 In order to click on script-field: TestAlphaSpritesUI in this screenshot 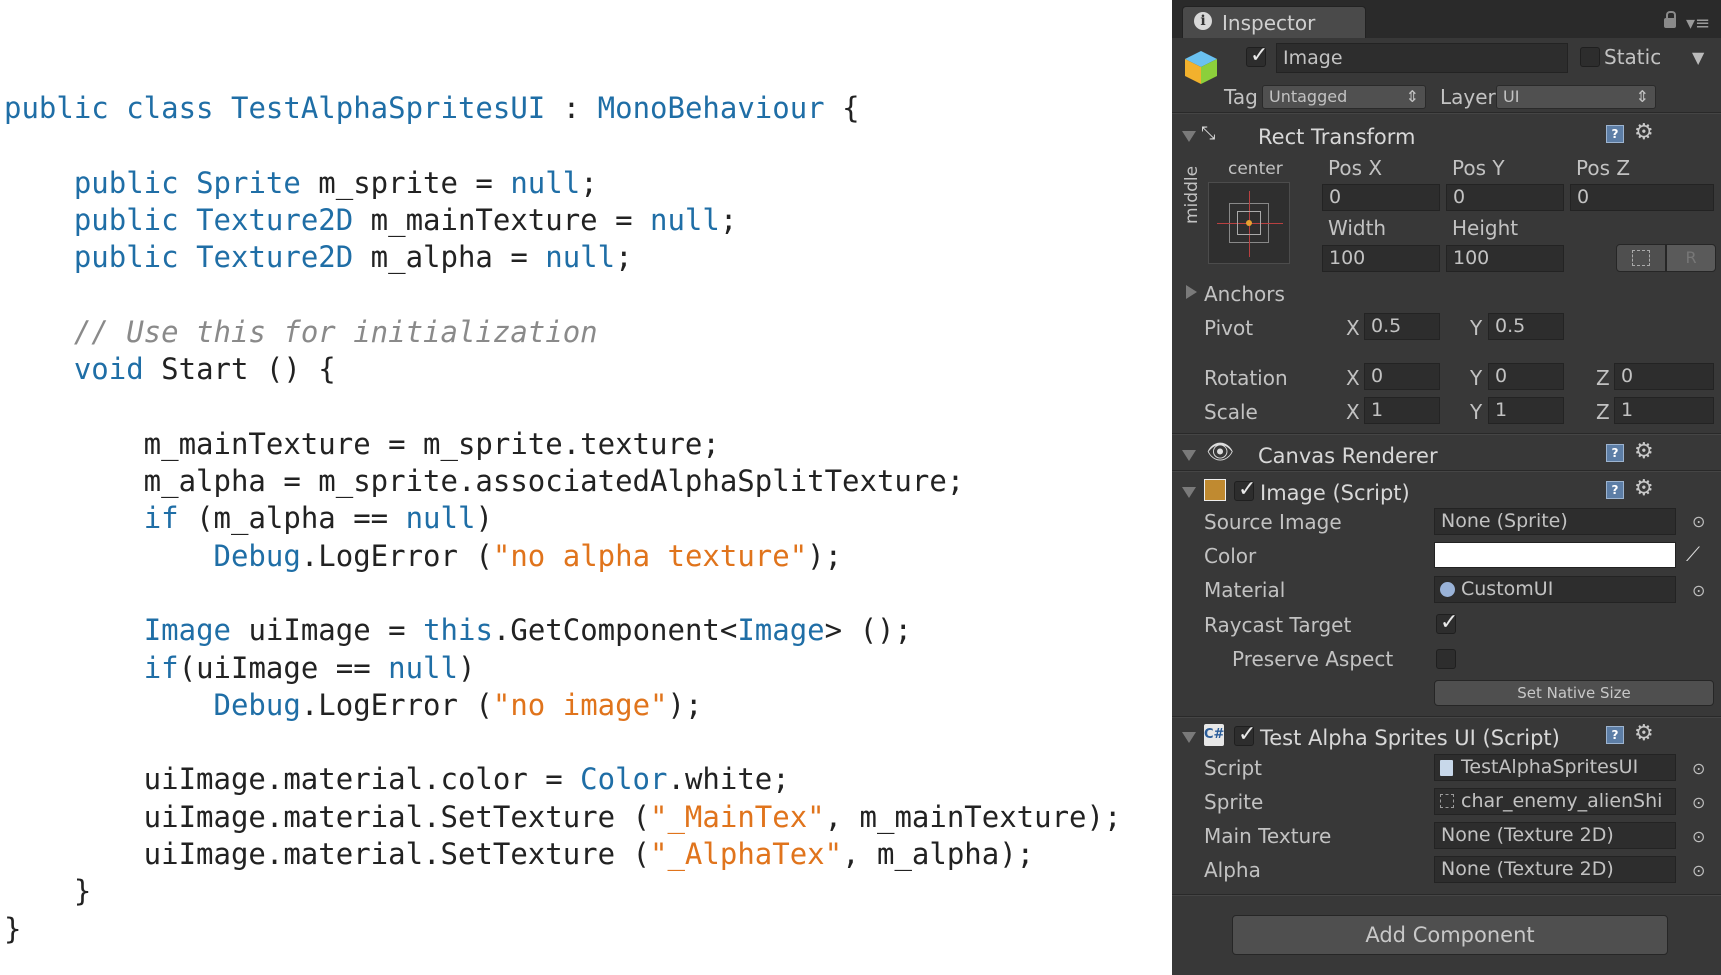, I will do `click(1555, 767)`.